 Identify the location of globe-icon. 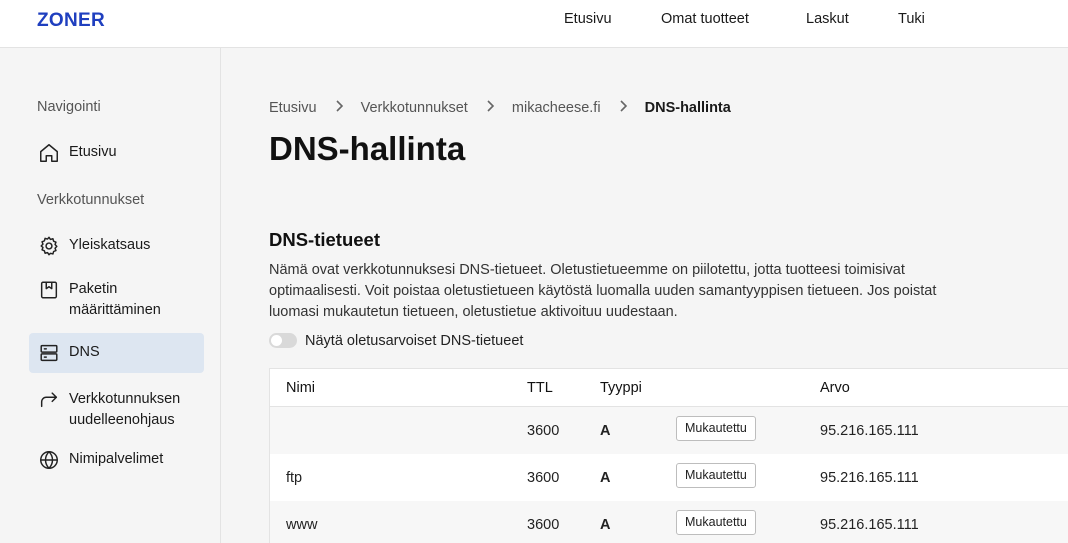
(49, 460).